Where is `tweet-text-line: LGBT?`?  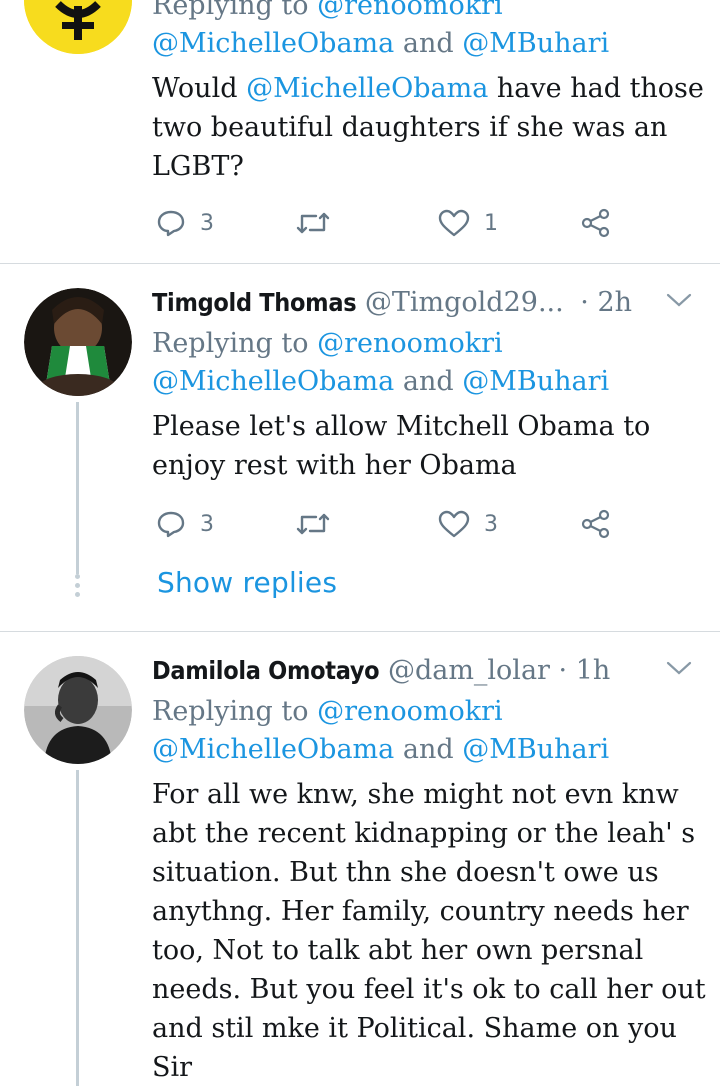 tweet-text-line: LGBT? is located at coordinates (198, 166).